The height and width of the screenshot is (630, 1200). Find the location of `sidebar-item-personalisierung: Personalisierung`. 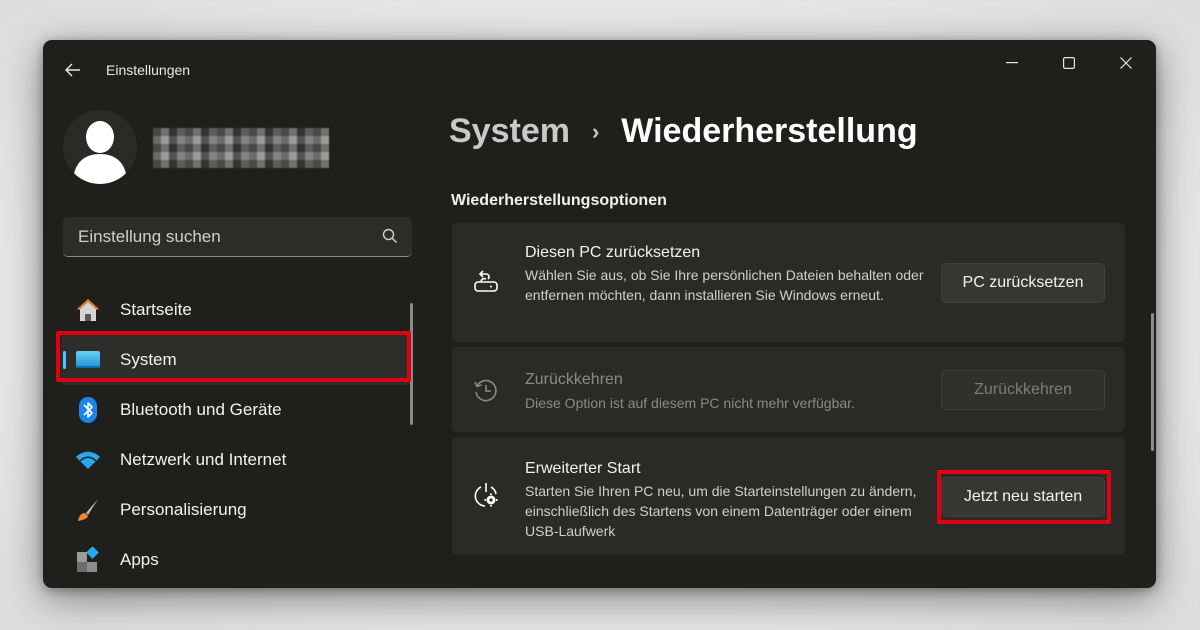

sidebar-item-personalisierung: Personalisierung is located at coordinates (237, 510).